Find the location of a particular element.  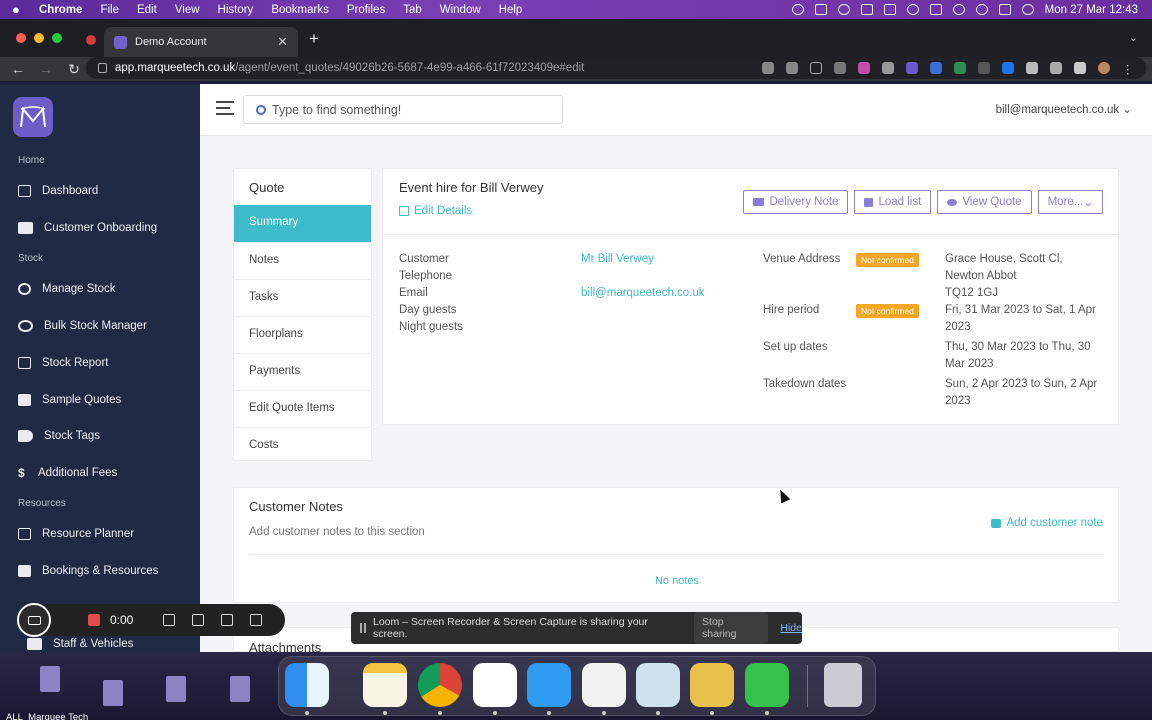

menu-tab: Tab is located at coordinates (412, 10).